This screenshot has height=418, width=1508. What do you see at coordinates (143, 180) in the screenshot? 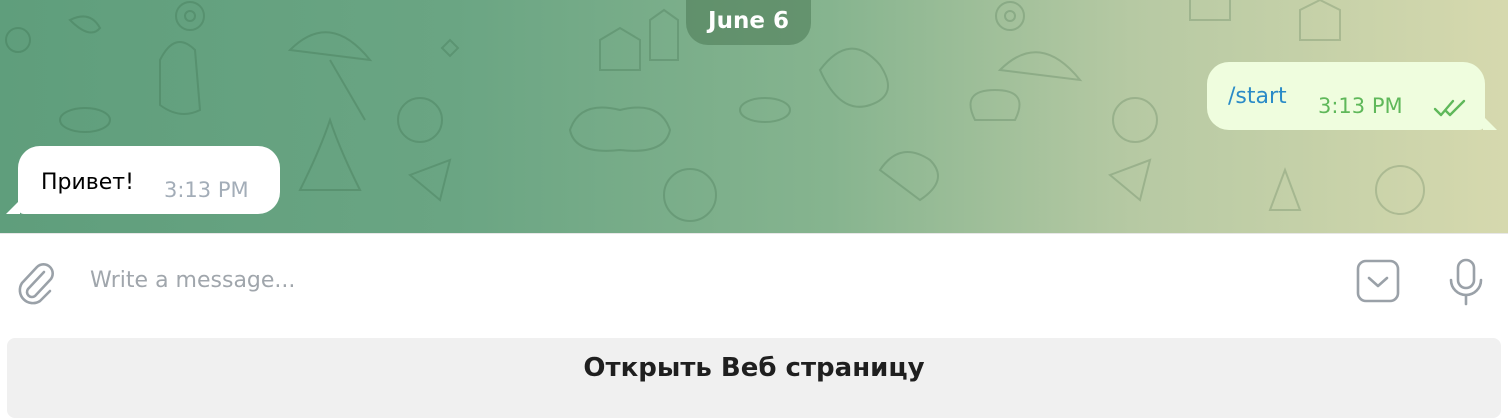
I see `incoming-message: Привет! 3:13 PM` at bounding box center [143, 180].